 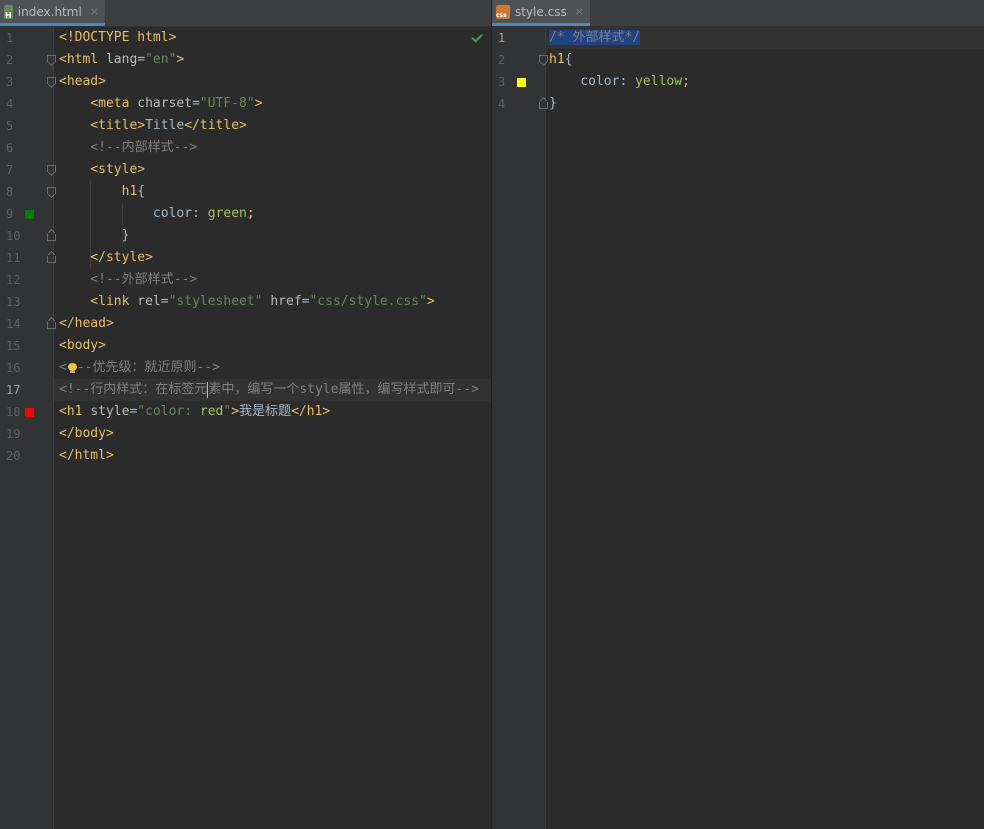 What do you see at coordinates (82, 81) in the screenshot?
I see `code-text: <head>` at bounding box center [82, 81].